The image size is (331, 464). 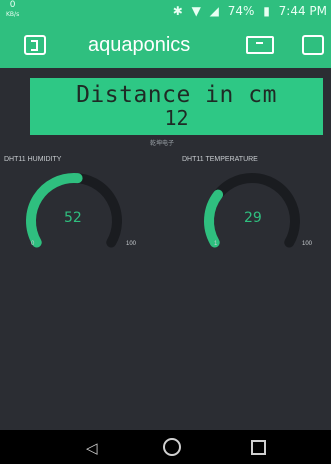 I want to click on clock: 7:44 PM, so click(x=302, y=11).